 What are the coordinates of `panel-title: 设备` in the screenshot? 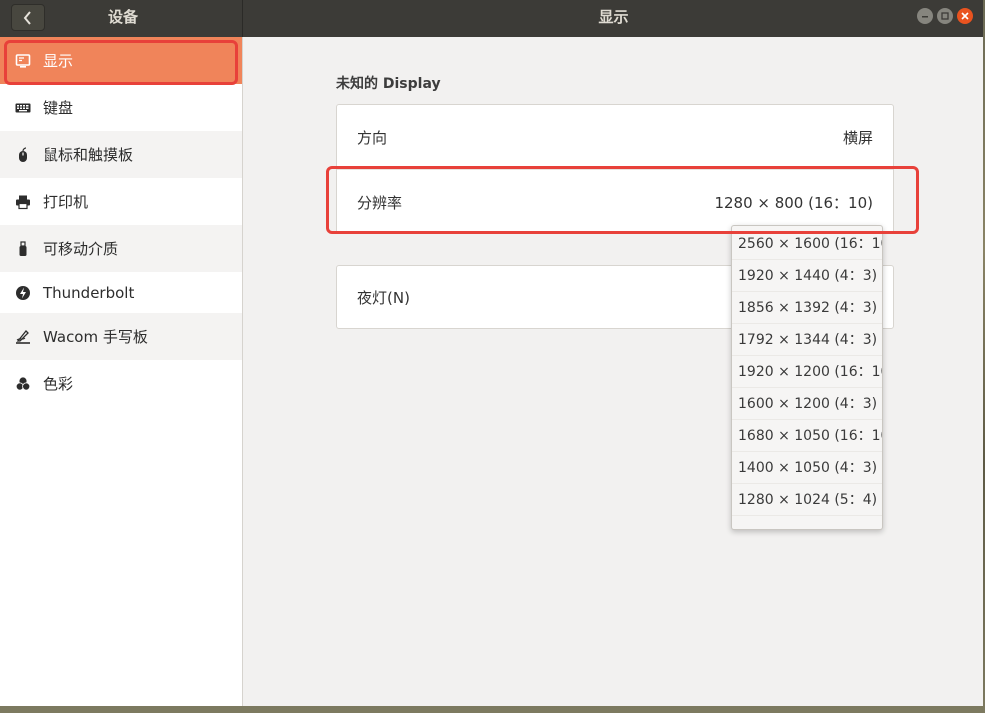 It's located at (122, 17).